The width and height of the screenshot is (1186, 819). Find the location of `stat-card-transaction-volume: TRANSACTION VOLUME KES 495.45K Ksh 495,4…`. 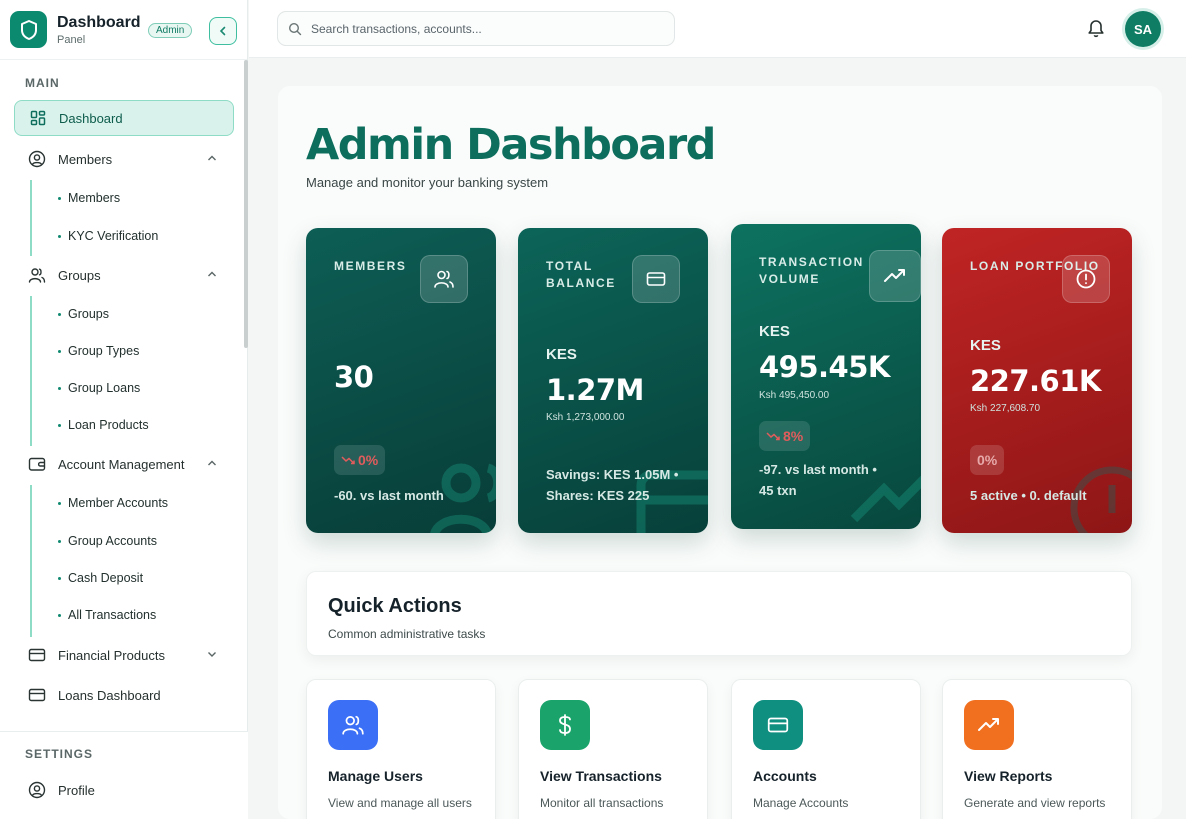

stat-card-transaction-volume: TRANSACTION VOLUME KES 495.45K Ksh 495,4… is located at coordinates (826, 376).